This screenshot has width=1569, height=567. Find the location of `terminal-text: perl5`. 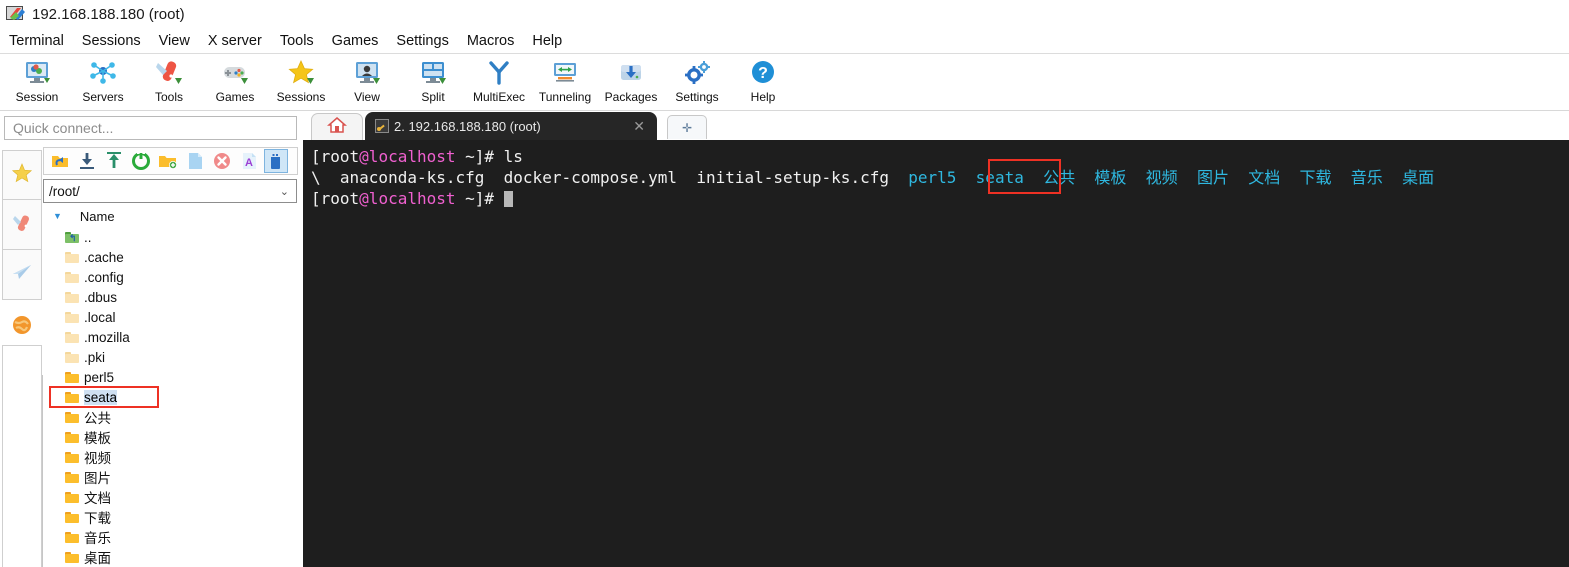

terminal-text: perl5 is located at coordinates (932, 177).